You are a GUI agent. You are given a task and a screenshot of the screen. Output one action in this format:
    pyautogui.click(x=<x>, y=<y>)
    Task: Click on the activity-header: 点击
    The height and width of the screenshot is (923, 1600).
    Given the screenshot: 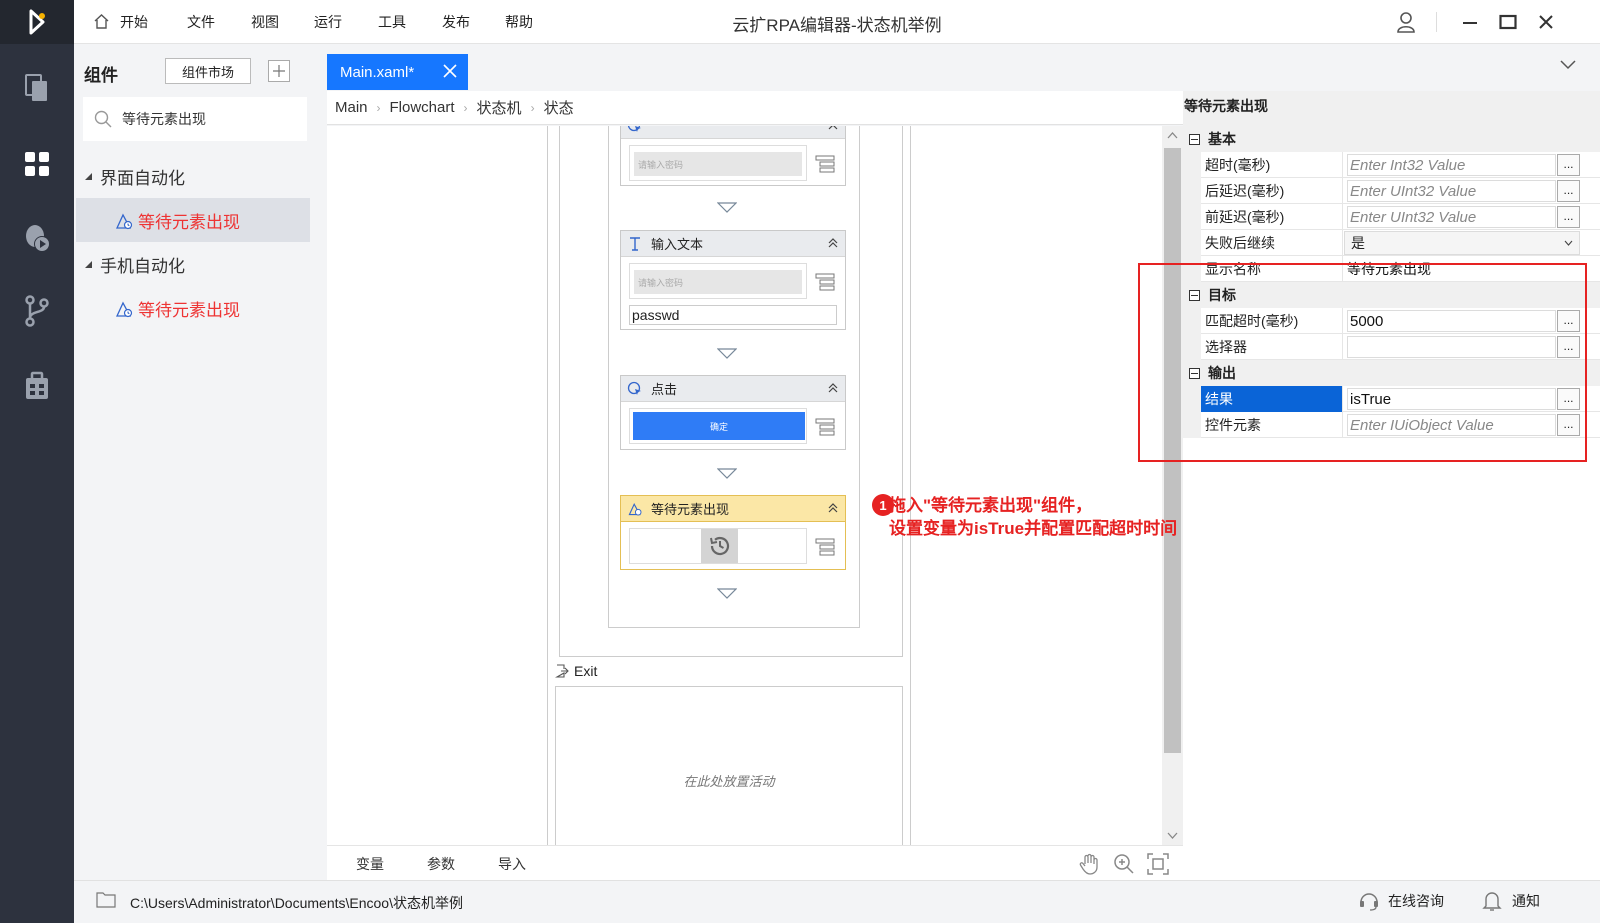 What is the action you would take?
    pyautogui.click(x=733, y=389)
    